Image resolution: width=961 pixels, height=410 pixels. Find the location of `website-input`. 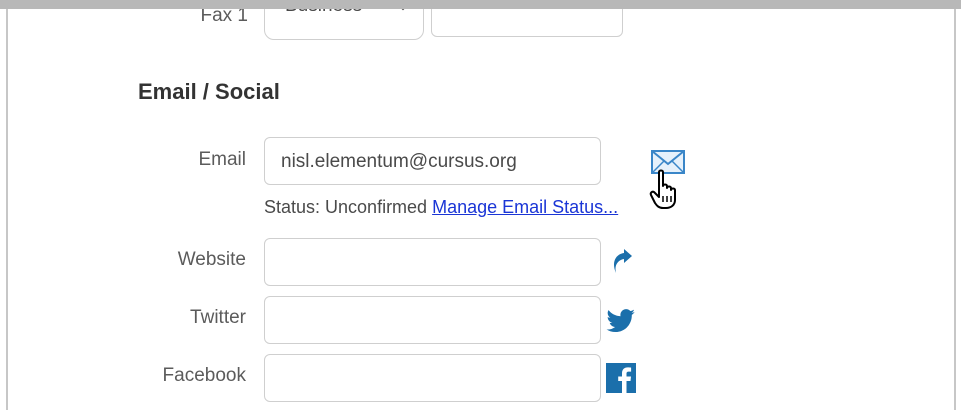

website-input is located at coordinates (432, 262).